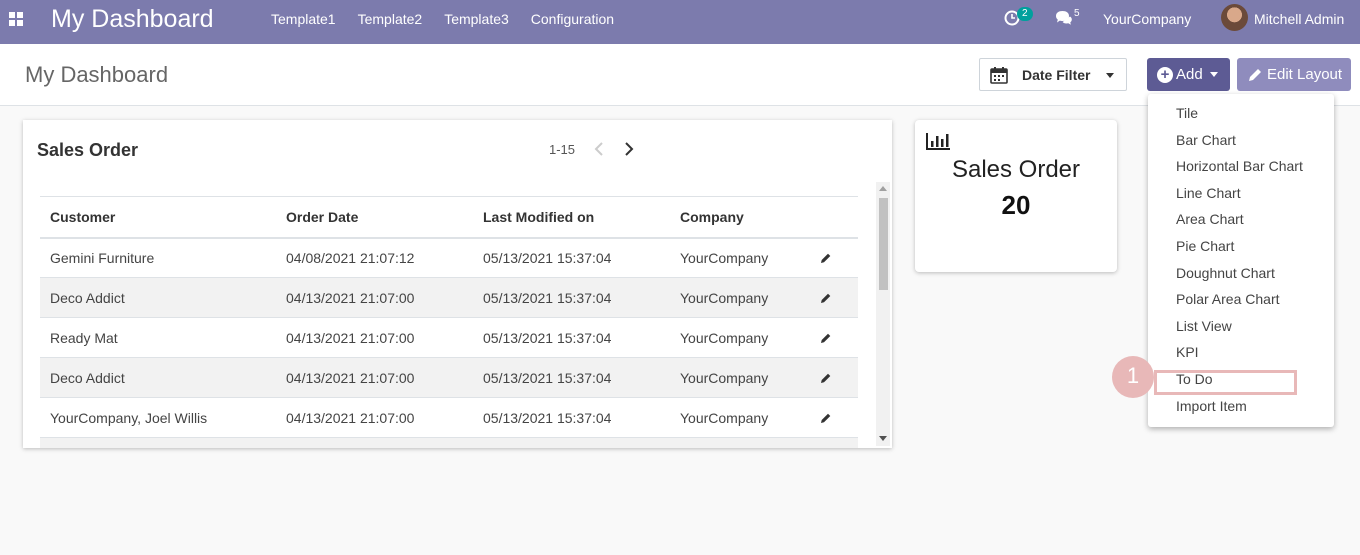 The width and height of the screenshot is (1360, 555). I want to click on dropdown-item-line-chart: Line Chart, so click(1208, 193).